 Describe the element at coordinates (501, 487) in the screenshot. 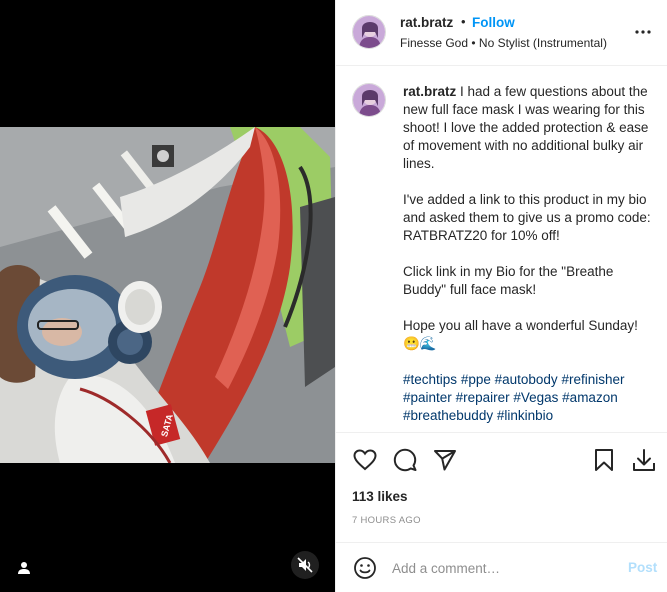

I see `post-actions: 113 likes 7 HOURS AGO` at that location.